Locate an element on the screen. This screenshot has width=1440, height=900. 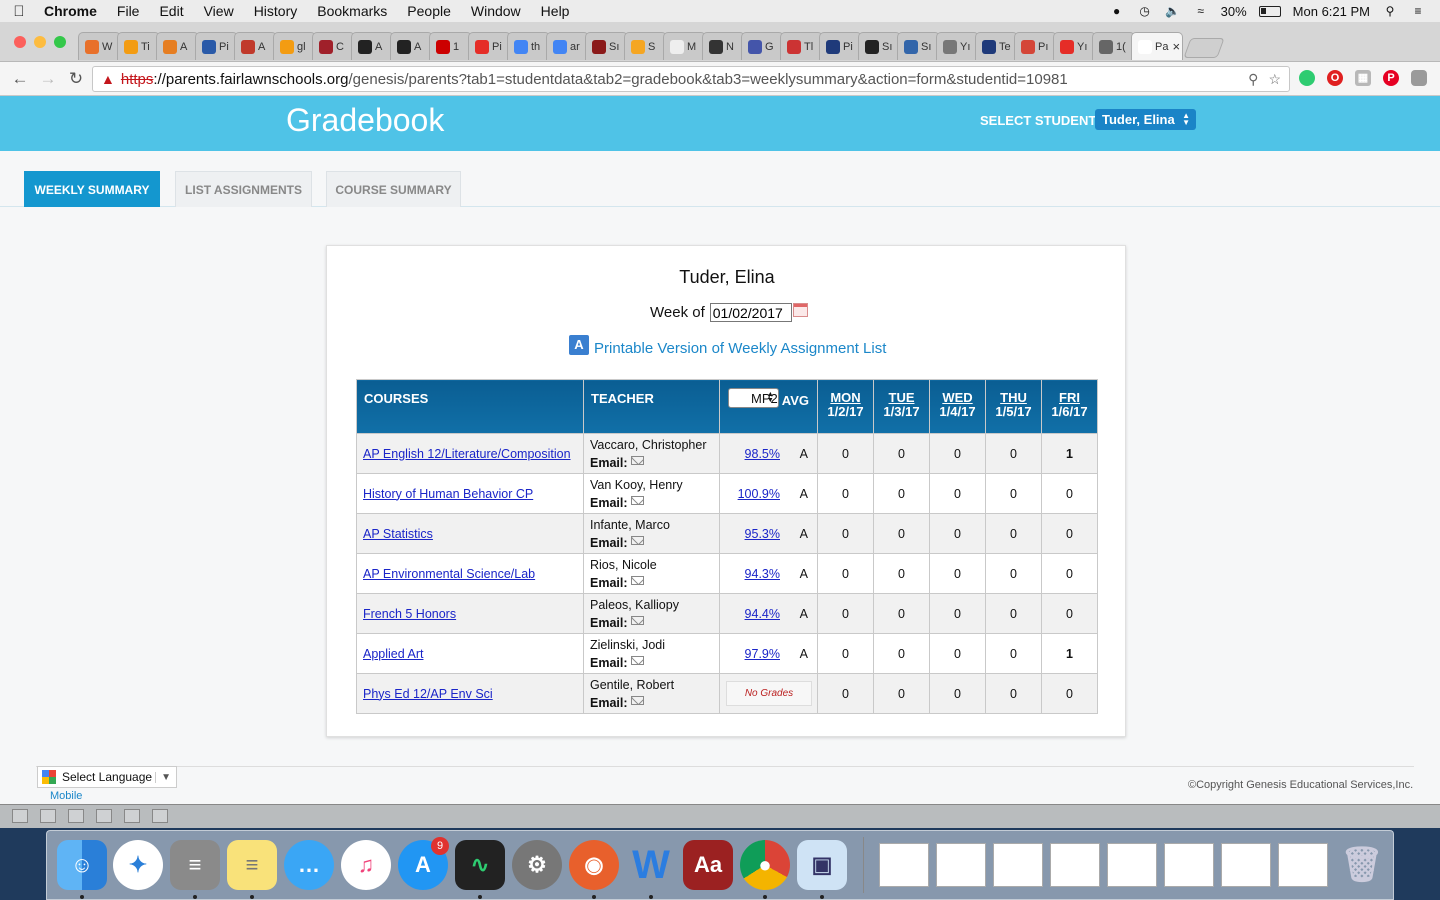
menu-history: History is located at coordinates (276, 11).